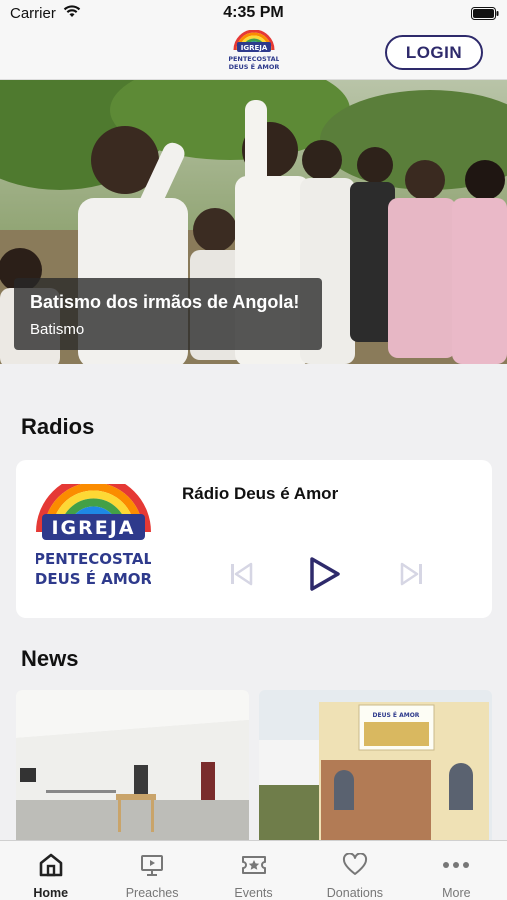 Image resolution: width=507 pixels, height=900 pixels. Describe the element at coordinates (254, 865) in the screenshot. I see `ticket-star-icon` at that location.